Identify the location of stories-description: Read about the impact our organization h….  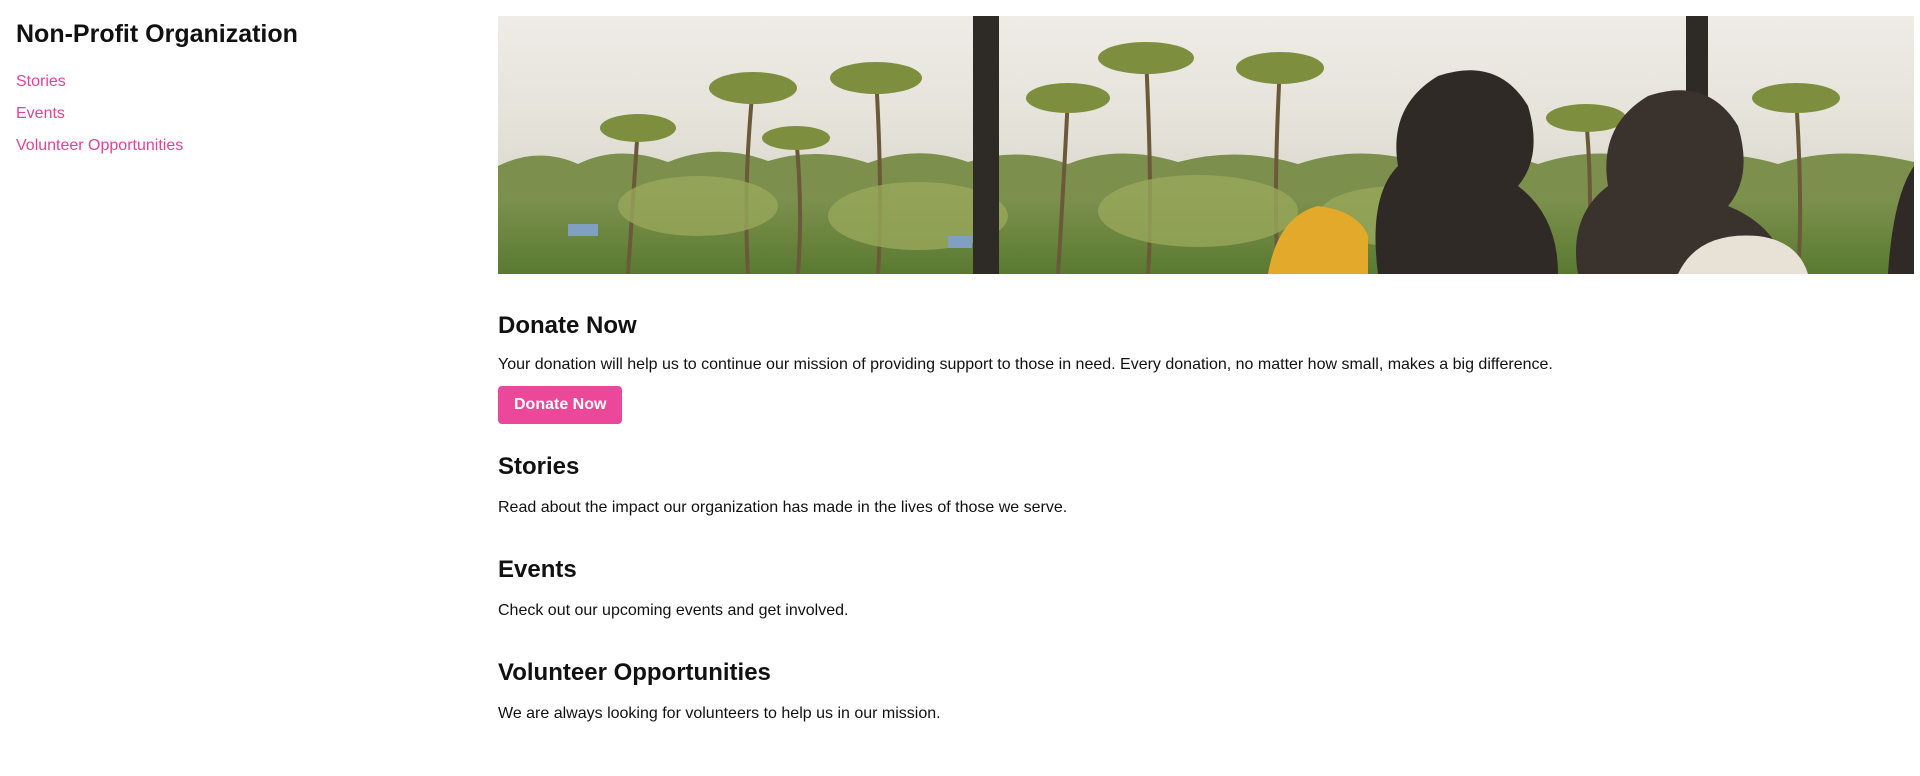
(783, 507).